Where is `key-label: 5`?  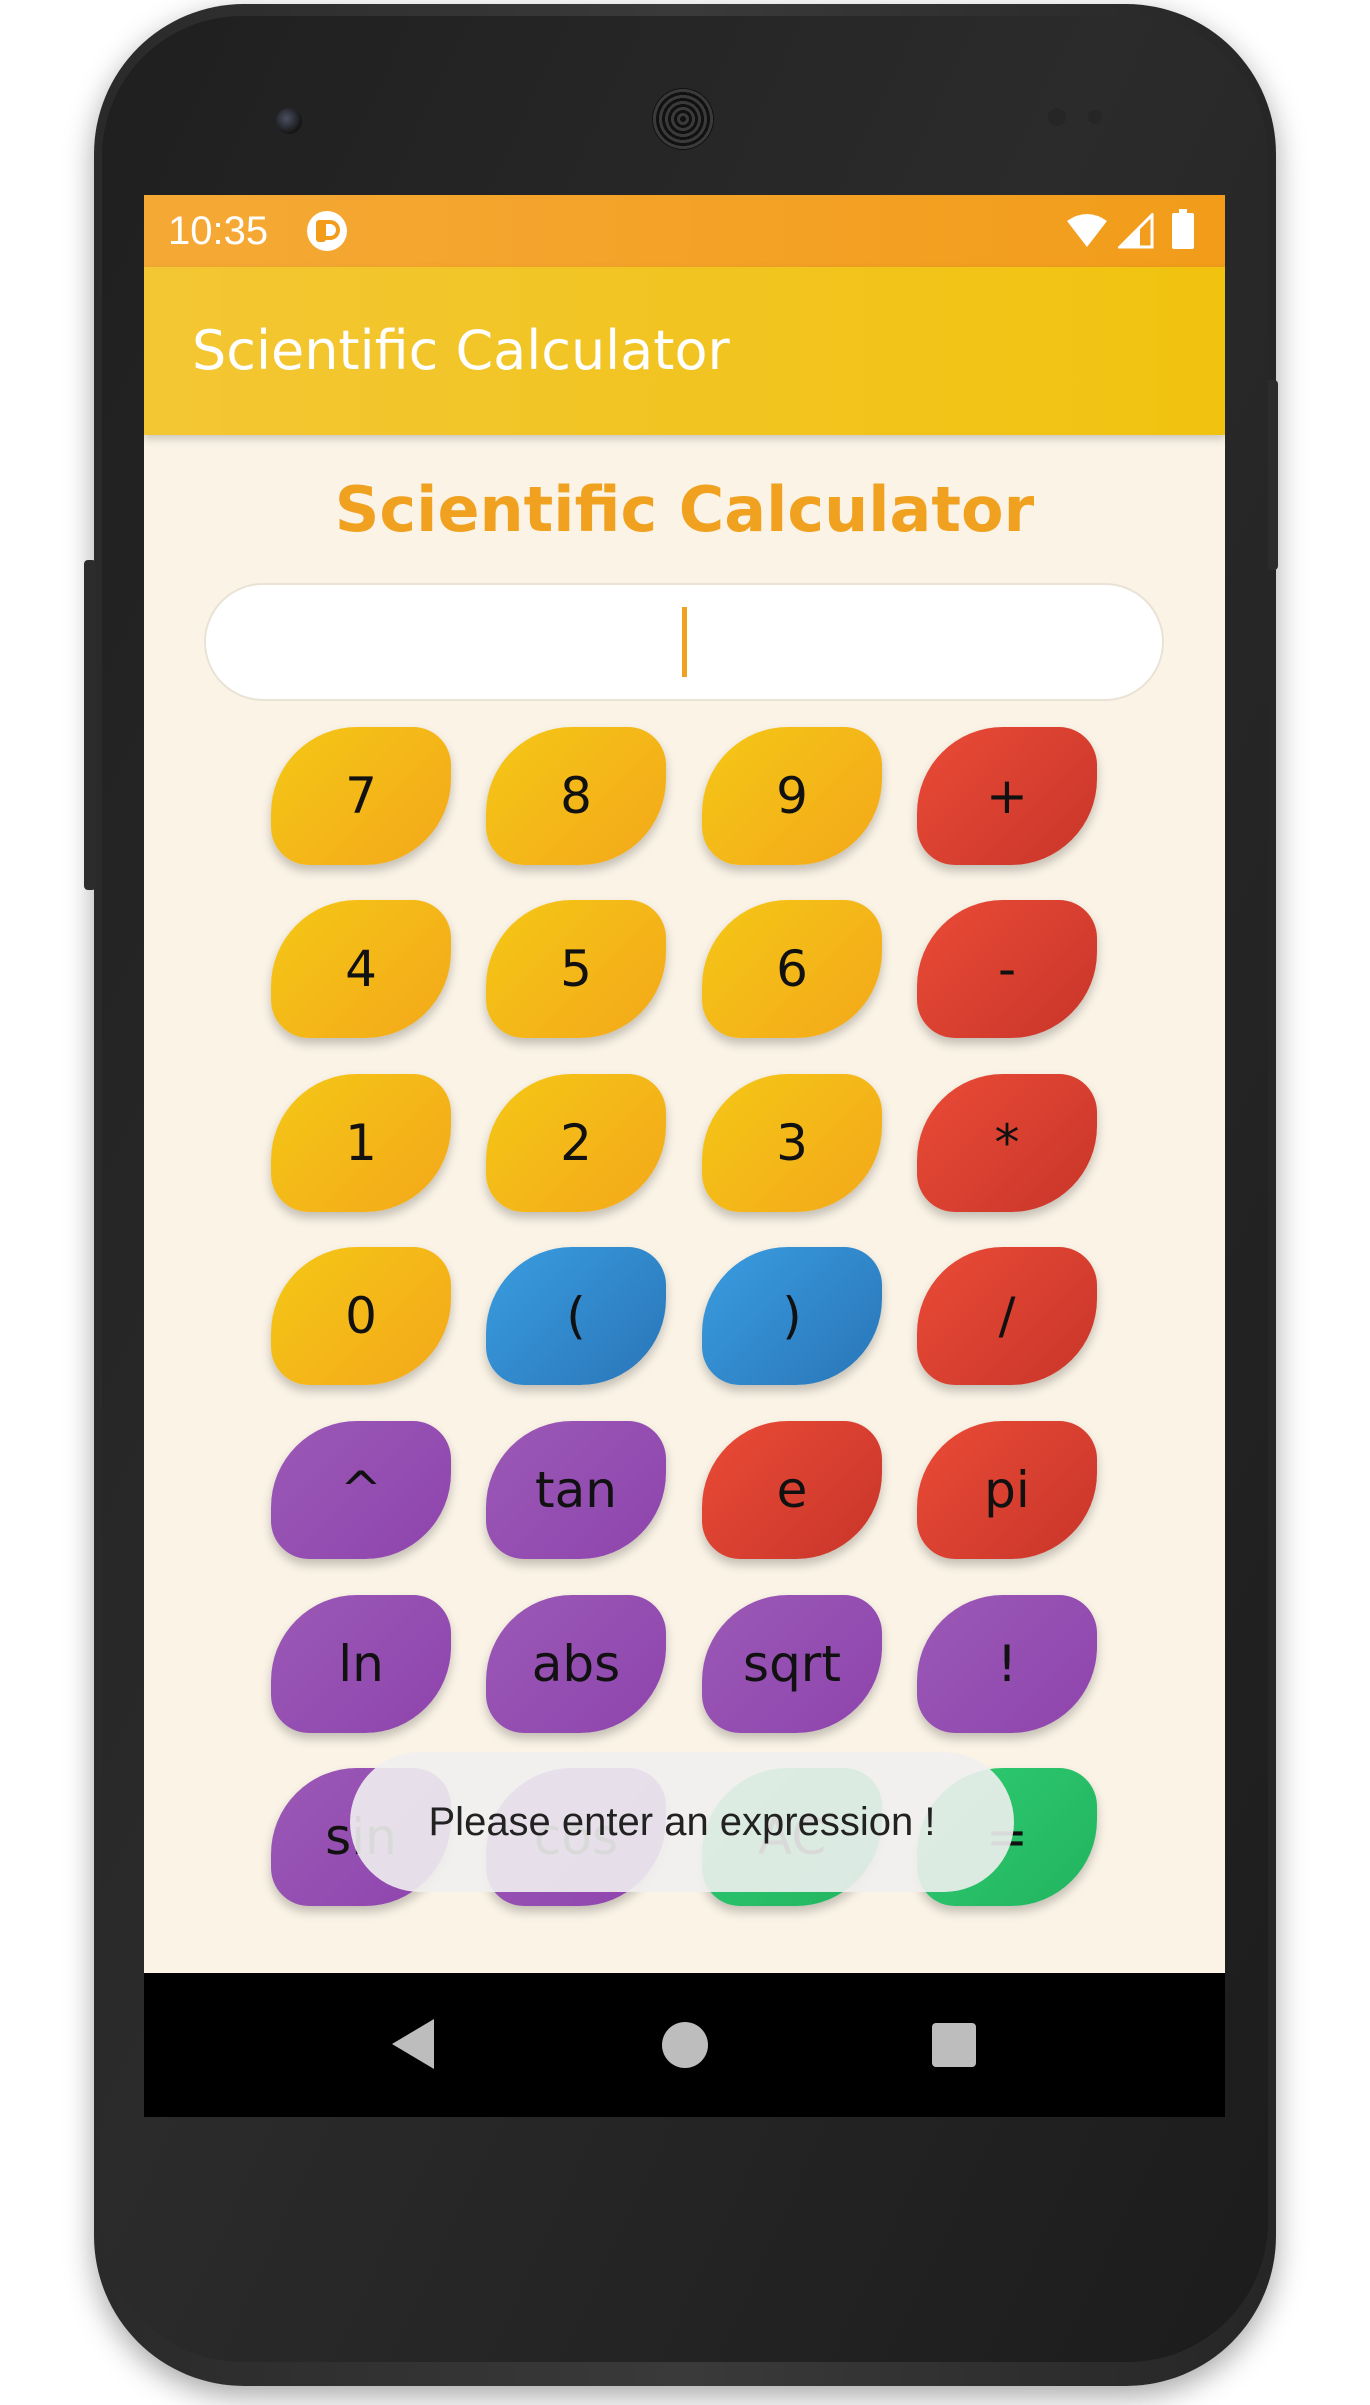 key-label: 5 is located at coordinates (576, 969).